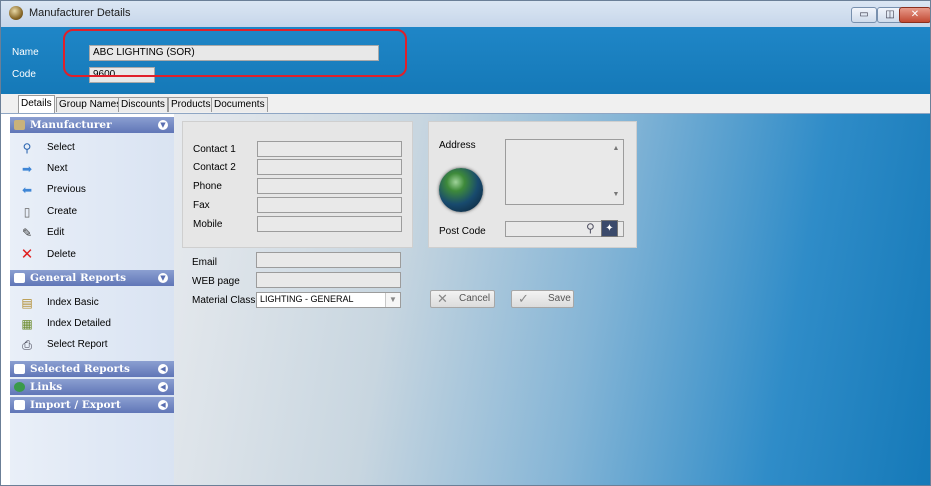 This screenshot has height=486, width=931. Describe the element at coordinates (914, 15) in the screenshot. I see `close-button: ✕` at that location.